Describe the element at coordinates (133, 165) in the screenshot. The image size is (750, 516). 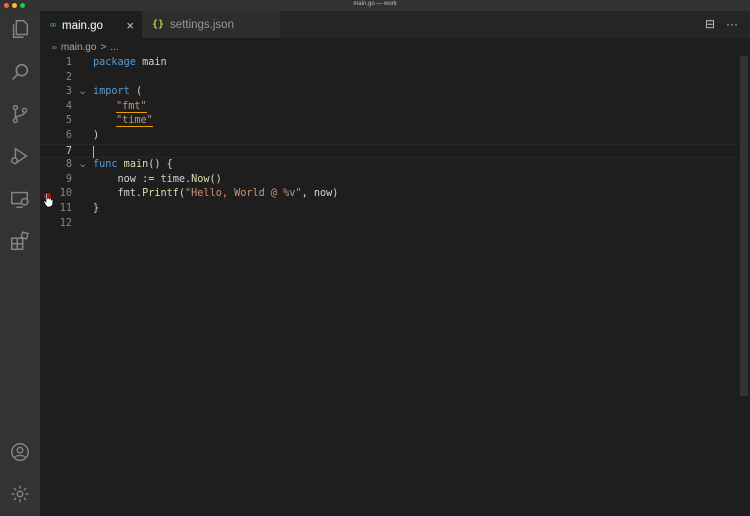
I see `function-name: main` at that location.